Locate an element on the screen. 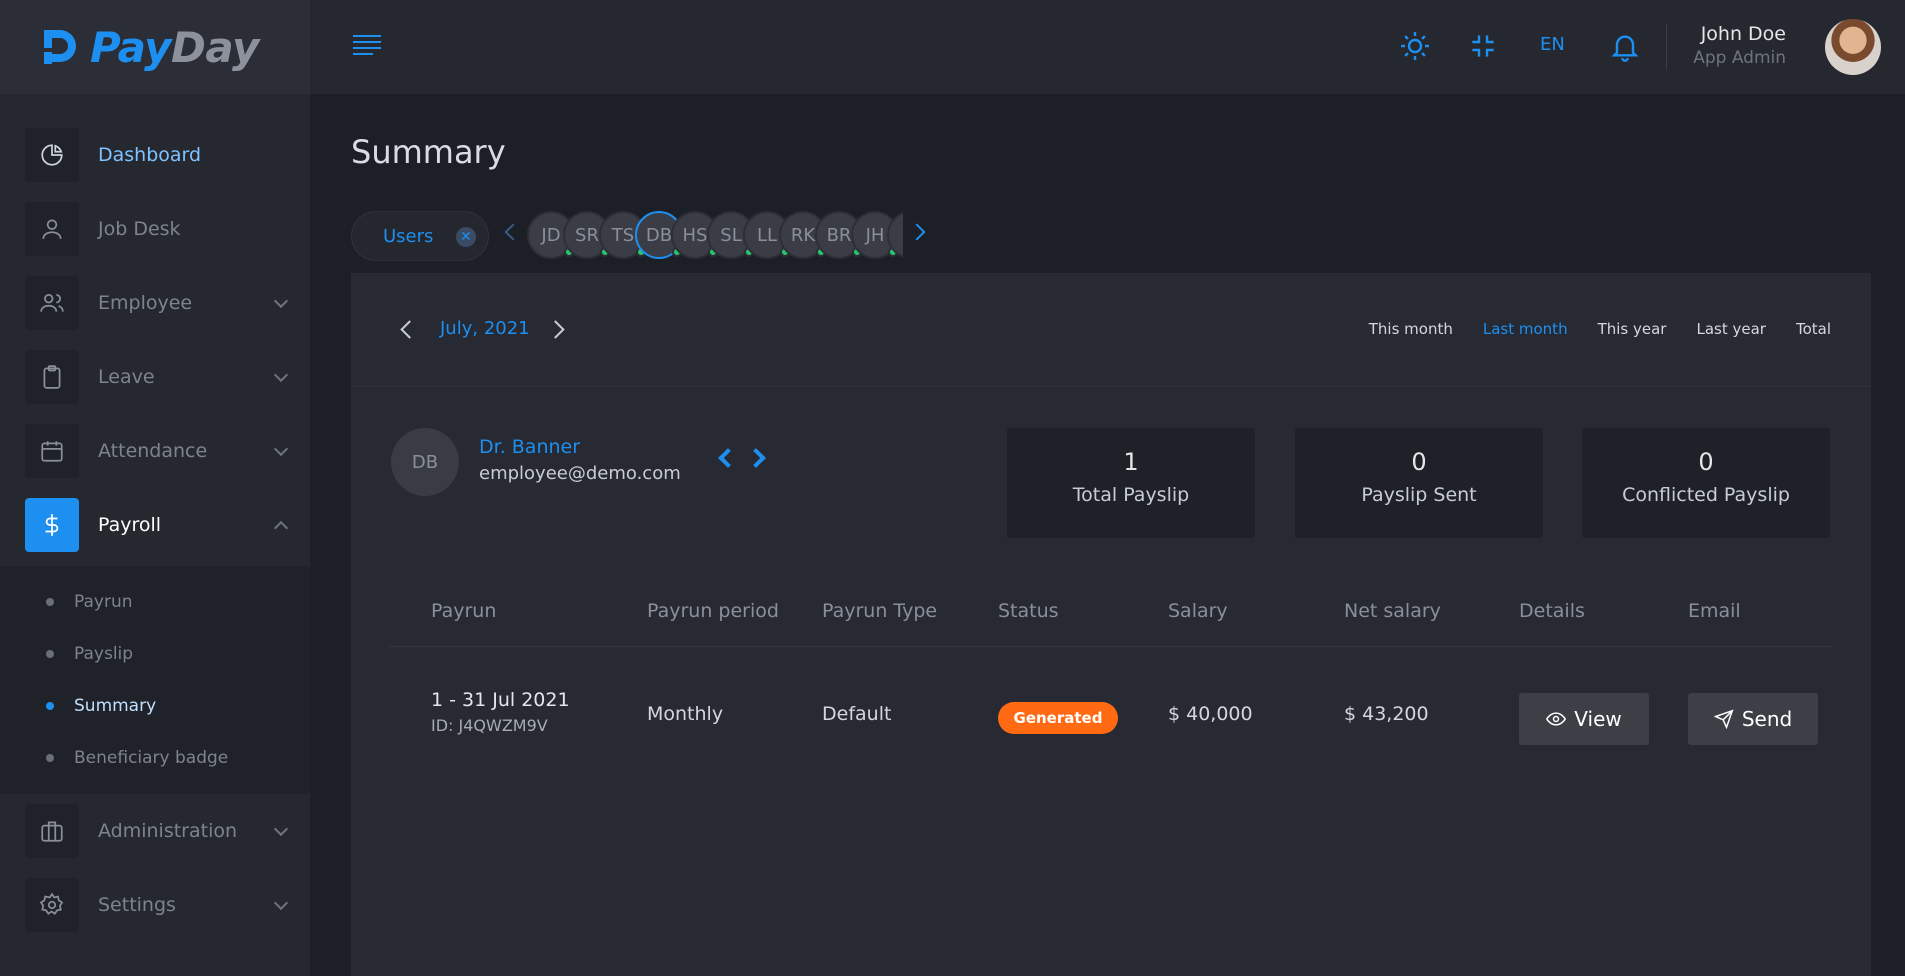 The height and width of the screenshot is (976, 1905). sidebar-item-label: Payroll is located at coordinates (130, 525).